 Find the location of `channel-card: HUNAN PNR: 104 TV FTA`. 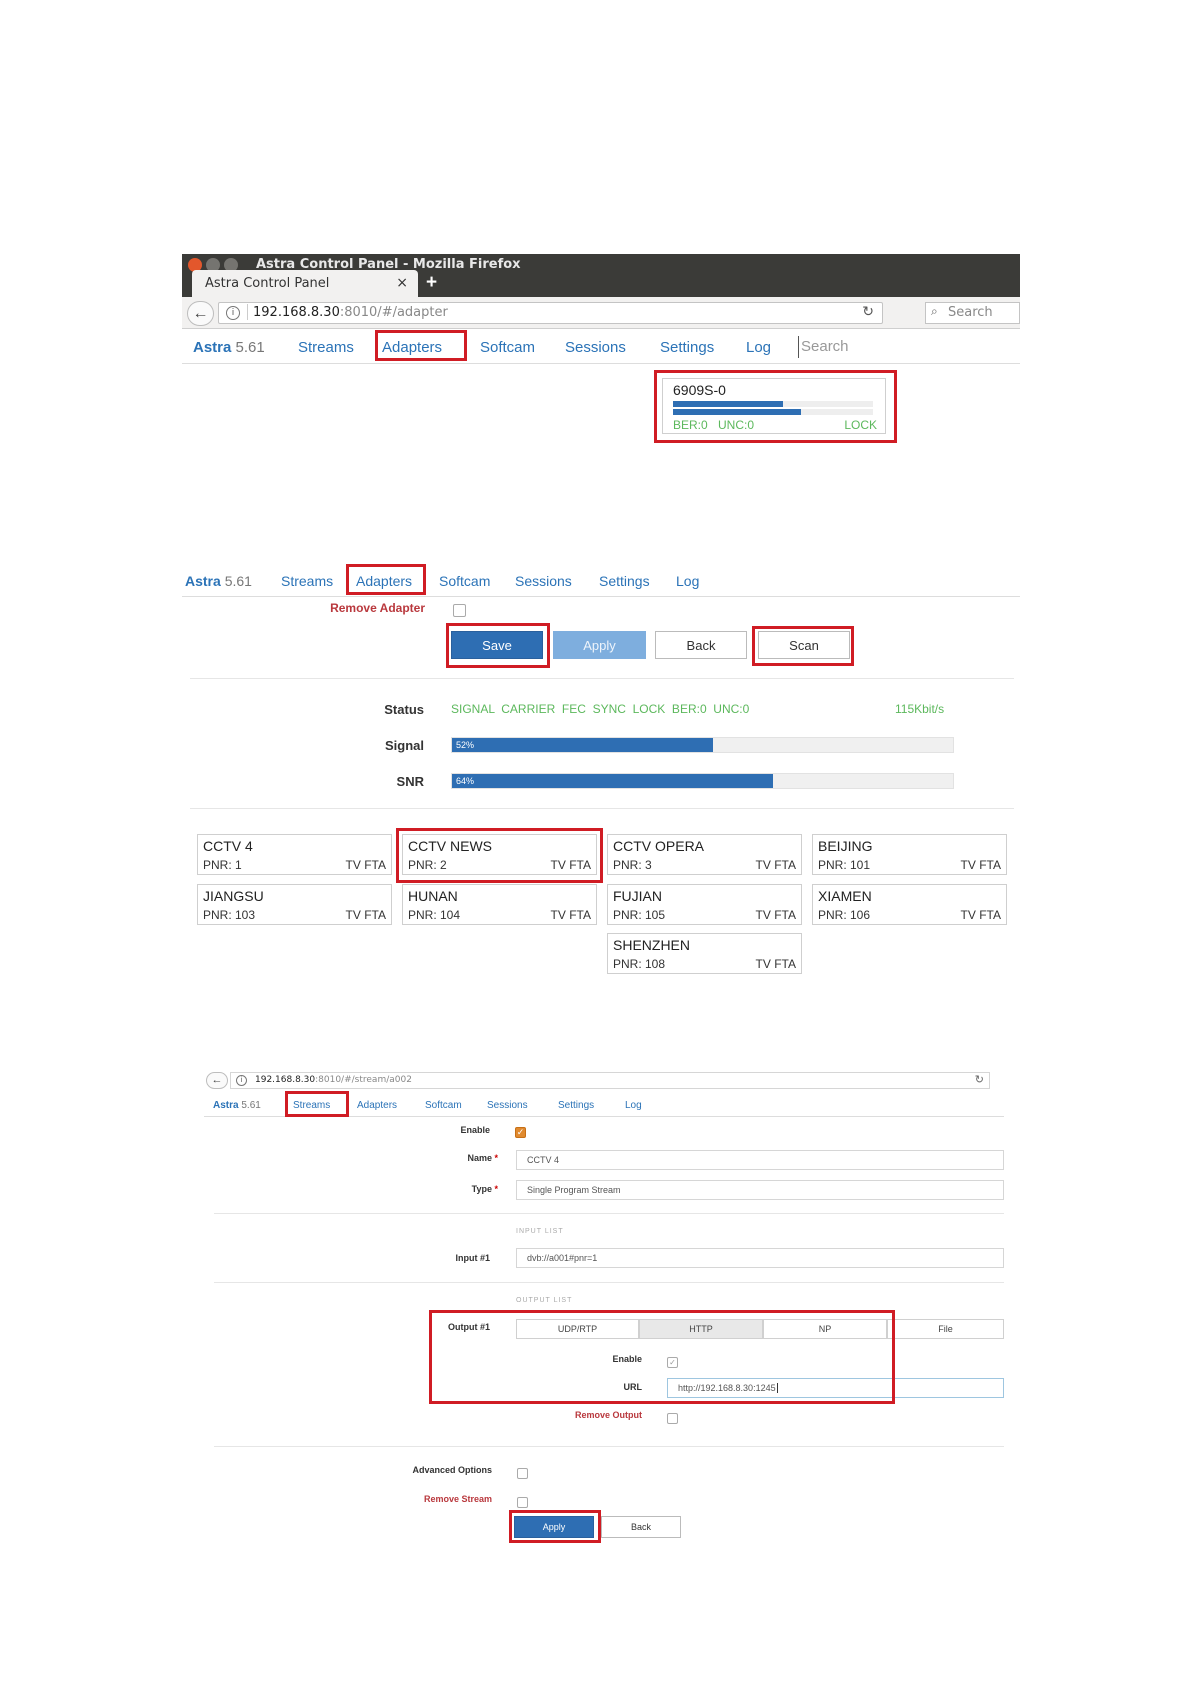

channel-card: HUNAN PNR: 104 TV FTA is located at coordinates (499, 904).